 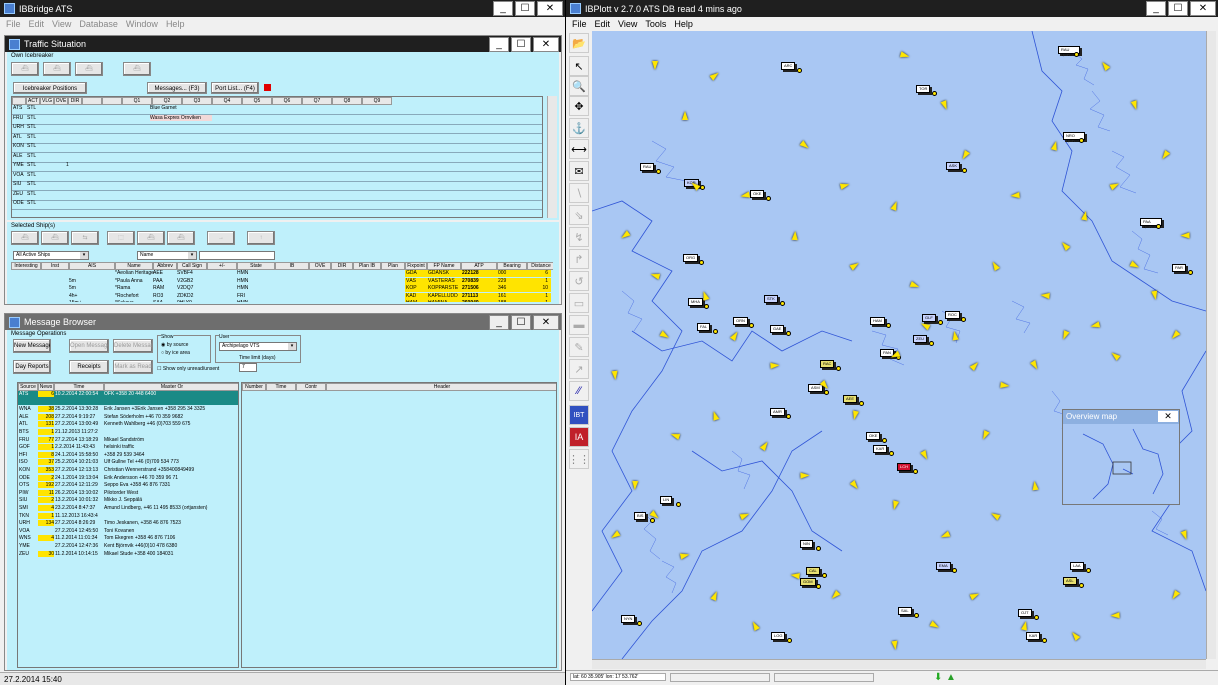 I want to click on ib-tool-2: ⛴, so click(x=57, y=69).